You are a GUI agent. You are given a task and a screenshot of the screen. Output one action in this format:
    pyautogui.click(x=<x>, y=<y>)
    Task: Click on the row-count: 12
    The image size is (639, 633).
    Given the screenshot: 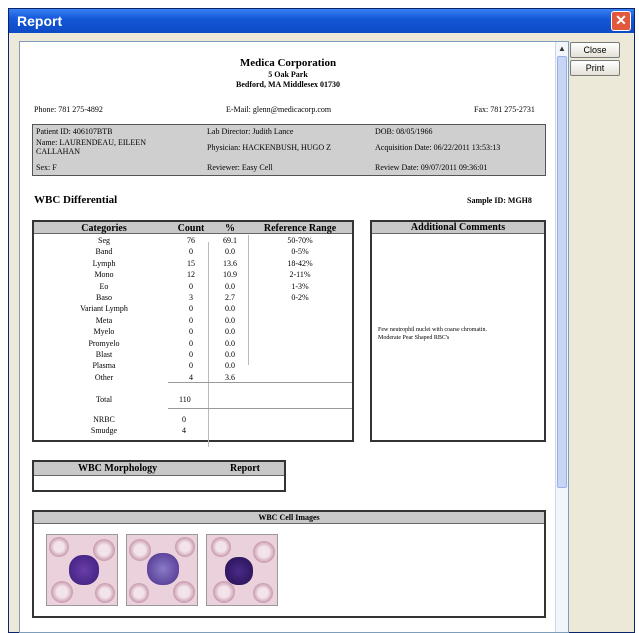 What is the action you would take?
    pyautogui.click(x=191, y=275)
    